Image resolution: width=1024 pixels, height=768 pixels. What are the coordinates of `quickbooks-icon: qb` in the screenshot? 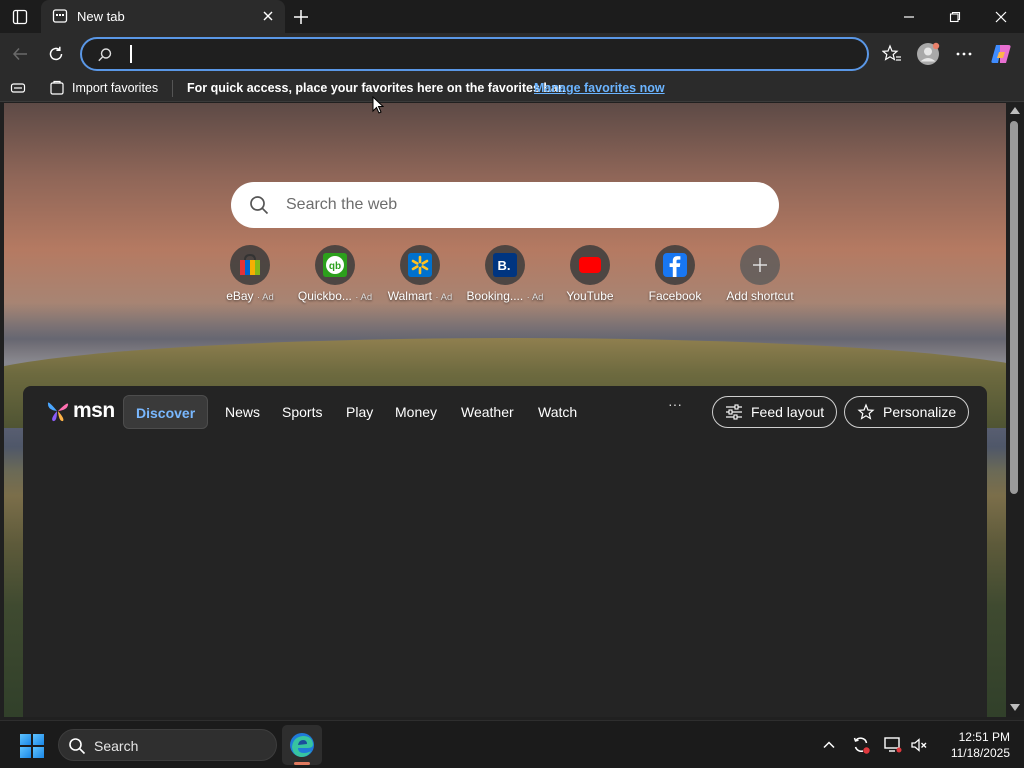 It's located at (335, 265).